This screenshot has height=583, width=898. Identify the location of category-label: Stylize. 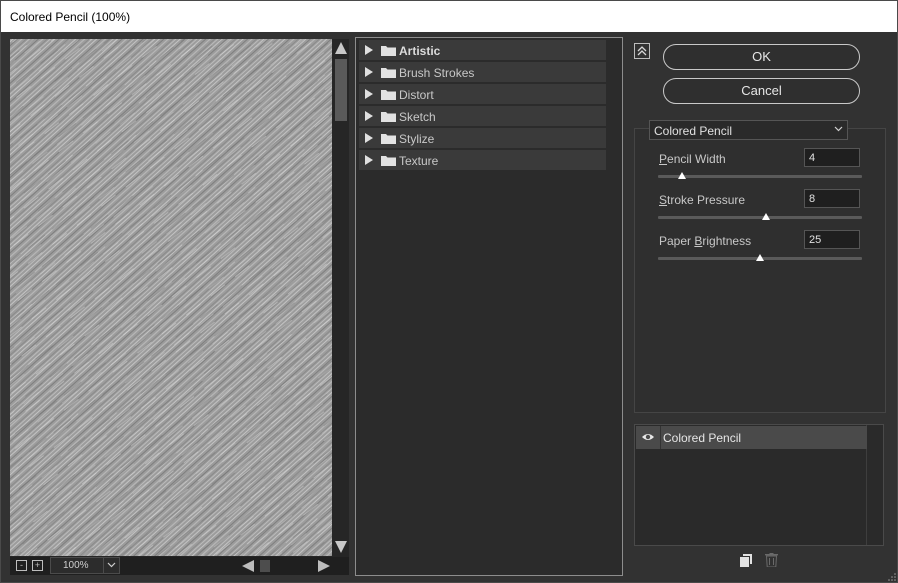
(417, 139).